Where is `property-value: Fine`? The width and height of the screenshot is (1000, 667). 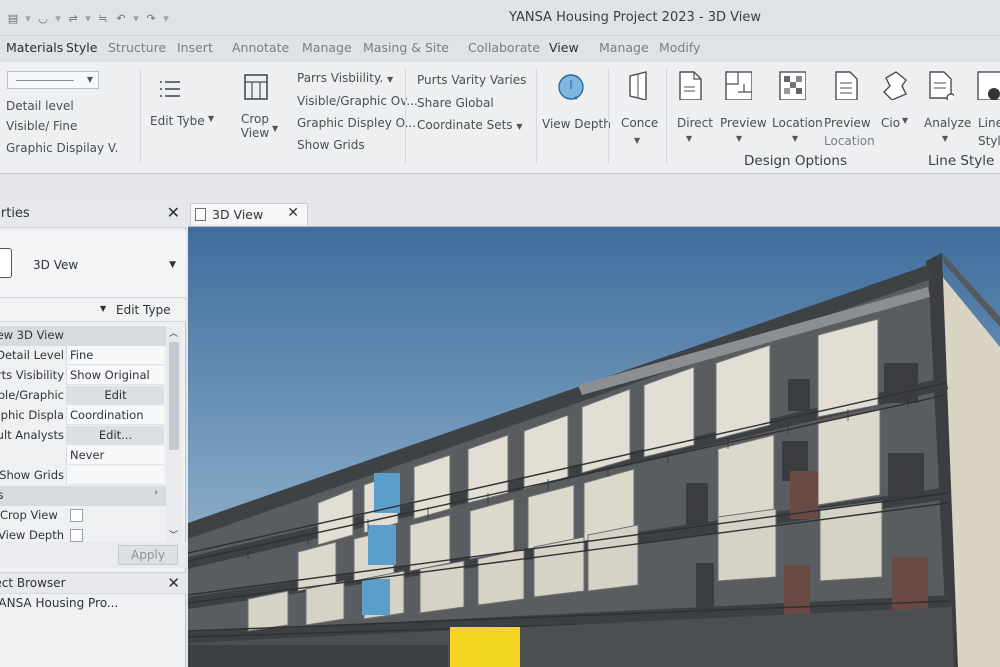 property-value: Fine is located at coordinates (115, 355).